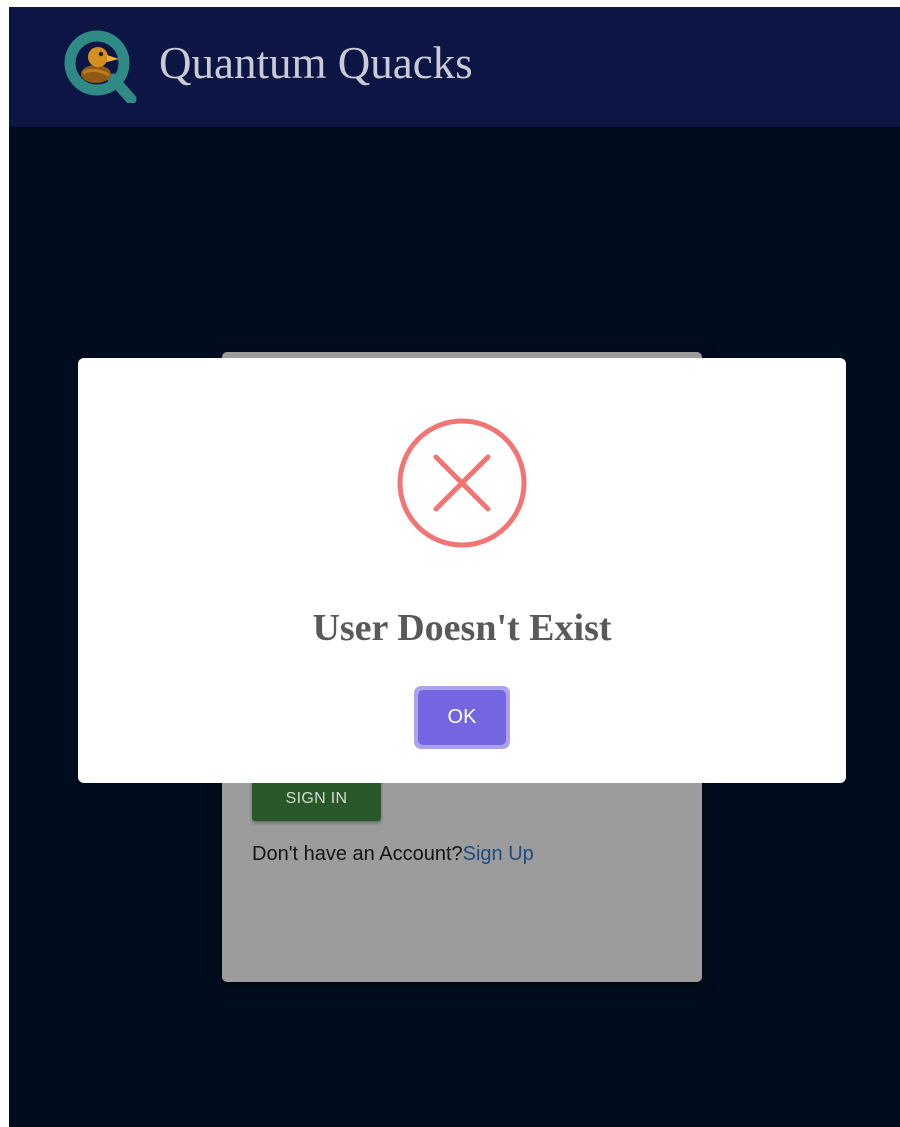  I want to click on dialog-title: User Doesn't Exist, so click(462, 628).